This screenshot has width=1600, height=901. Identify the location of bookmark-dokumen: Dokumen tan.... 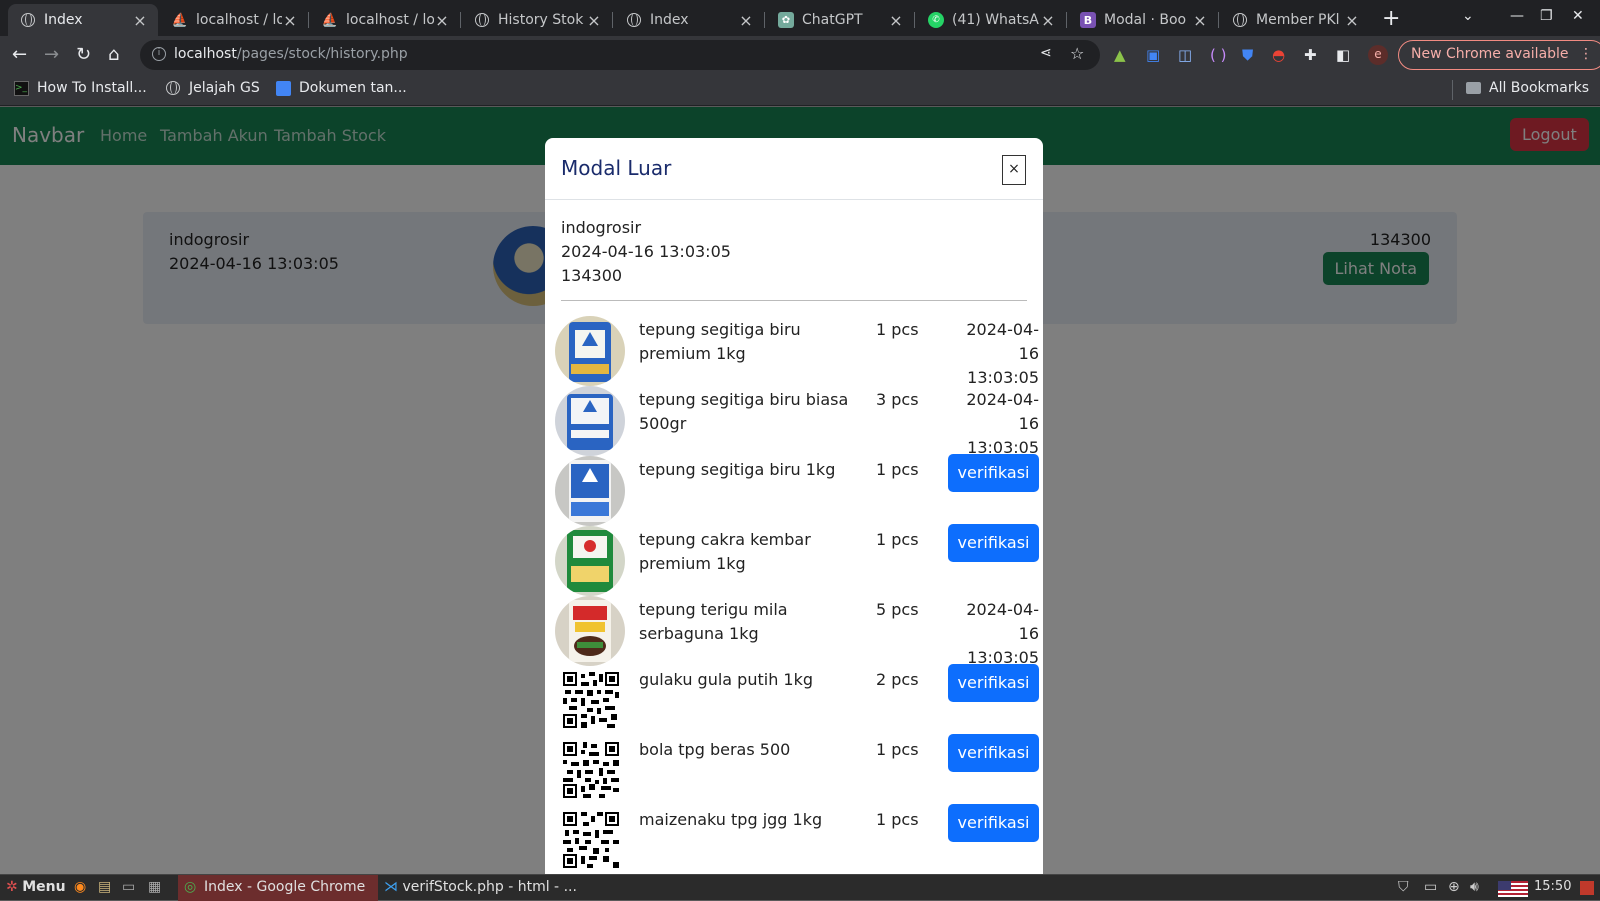
(341, 88).